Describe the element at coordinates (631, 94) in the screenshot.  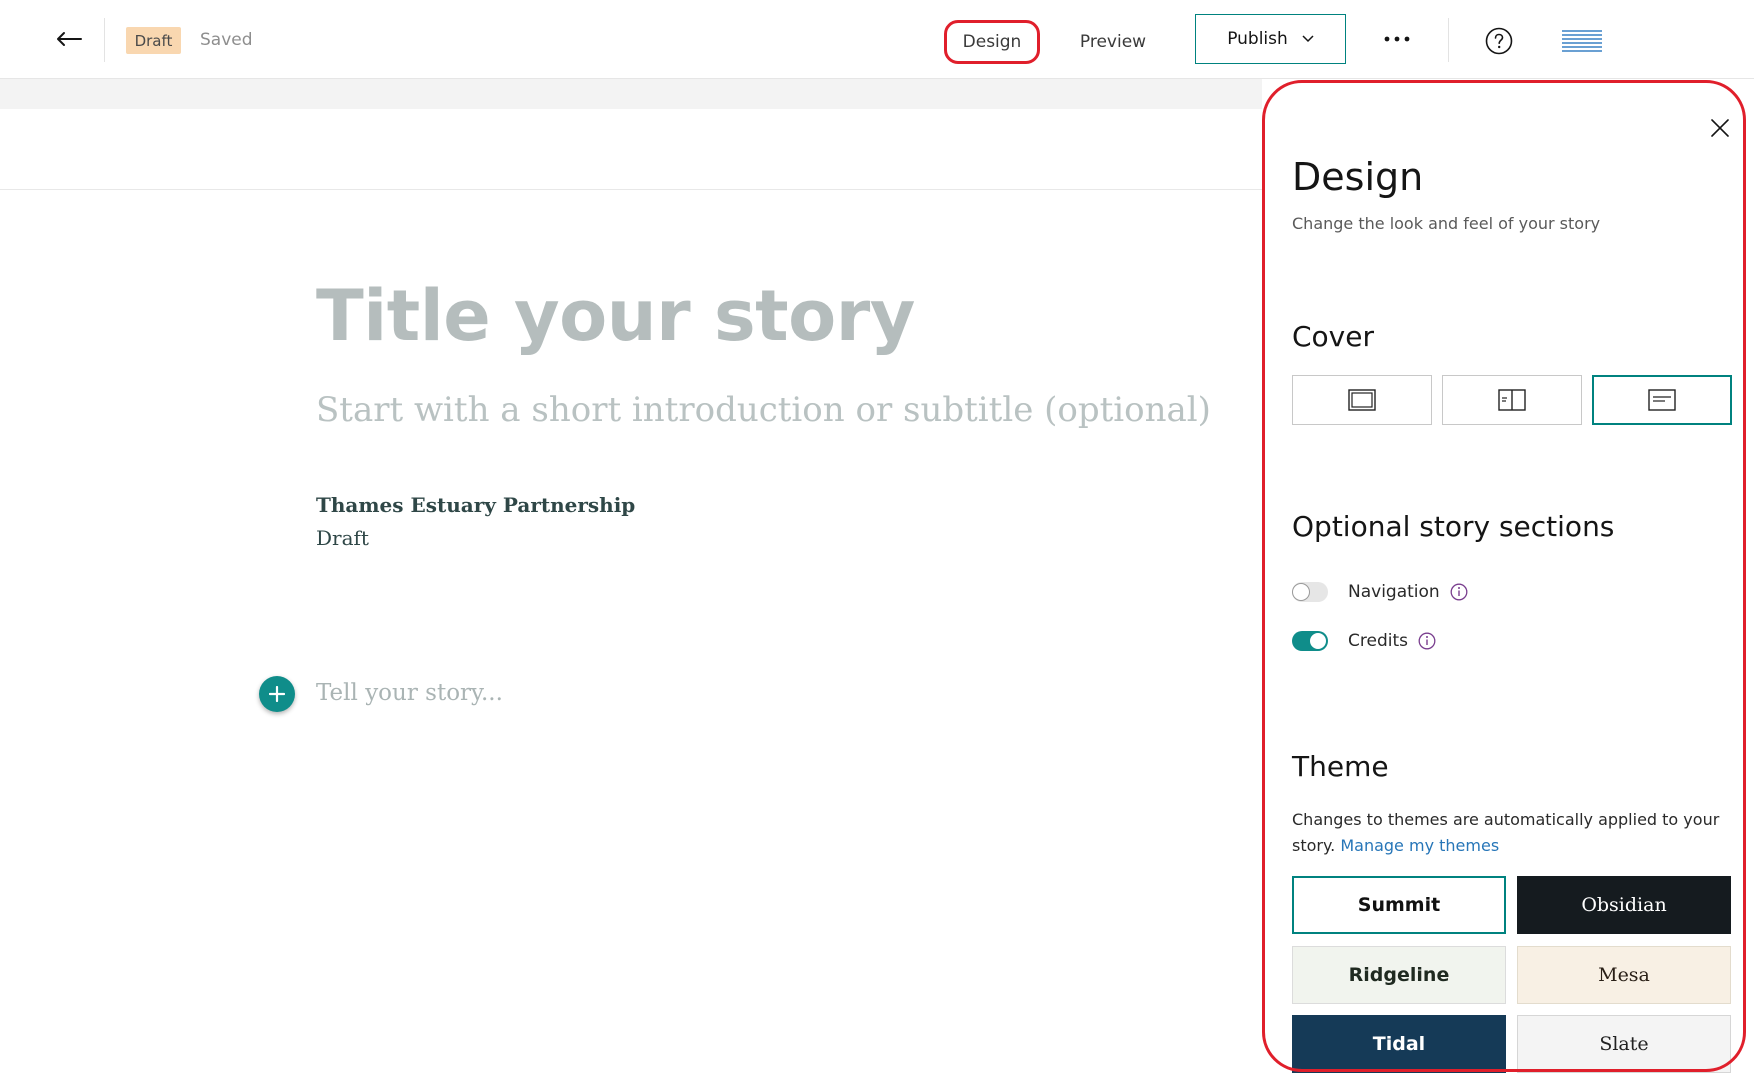
I see `canvas-top-strip` at that location.